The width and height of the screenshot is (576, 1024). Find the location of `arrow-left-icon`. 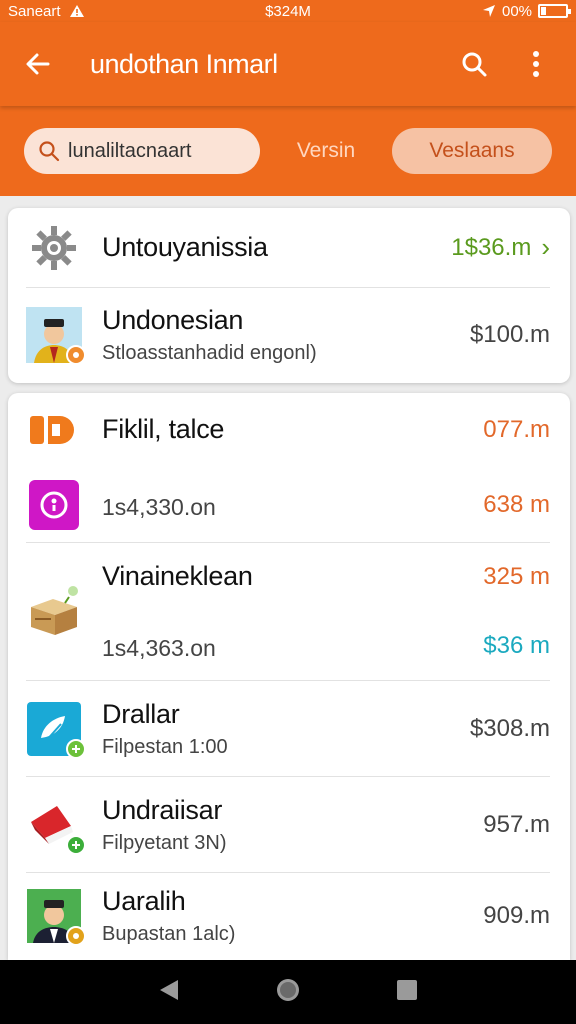

arrow-left-icon is located at coordinates (38, 64).